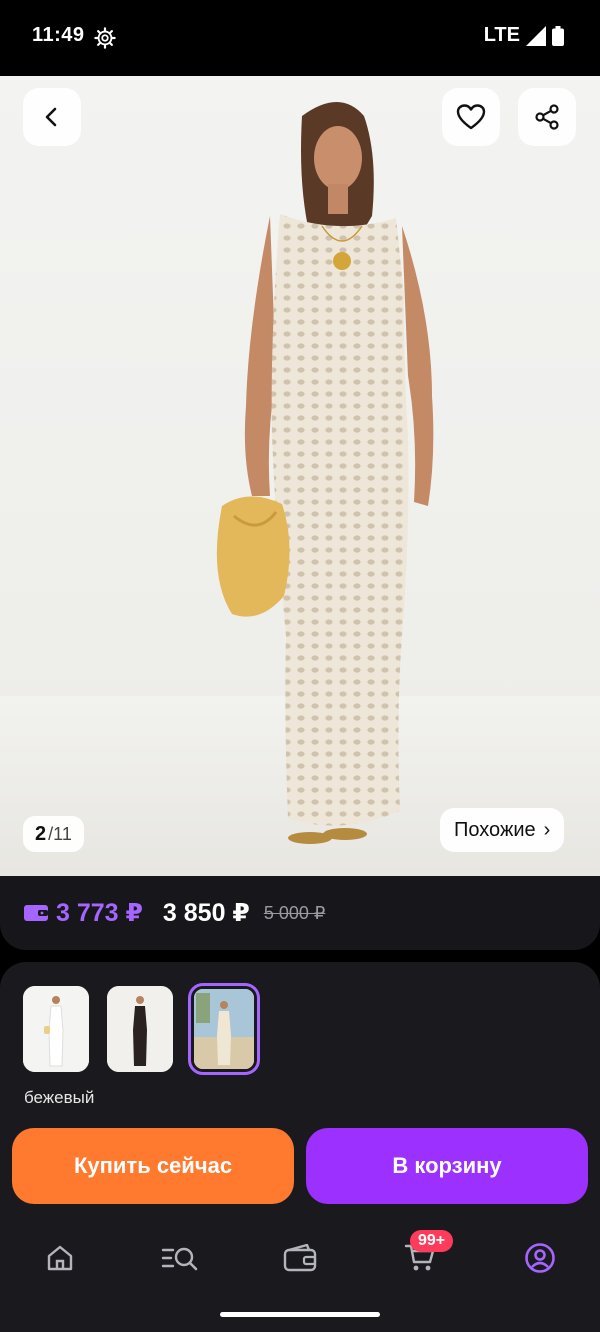  I want to click on share-button, so click(547, 117).